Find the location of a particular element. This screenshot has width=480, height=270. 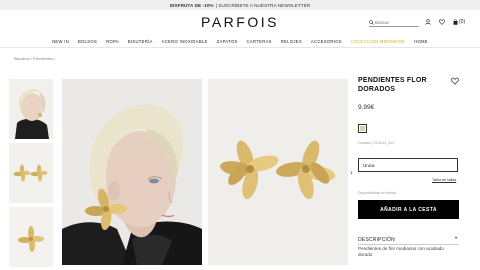

thumbnail-single is located at coordinates (31, 237).